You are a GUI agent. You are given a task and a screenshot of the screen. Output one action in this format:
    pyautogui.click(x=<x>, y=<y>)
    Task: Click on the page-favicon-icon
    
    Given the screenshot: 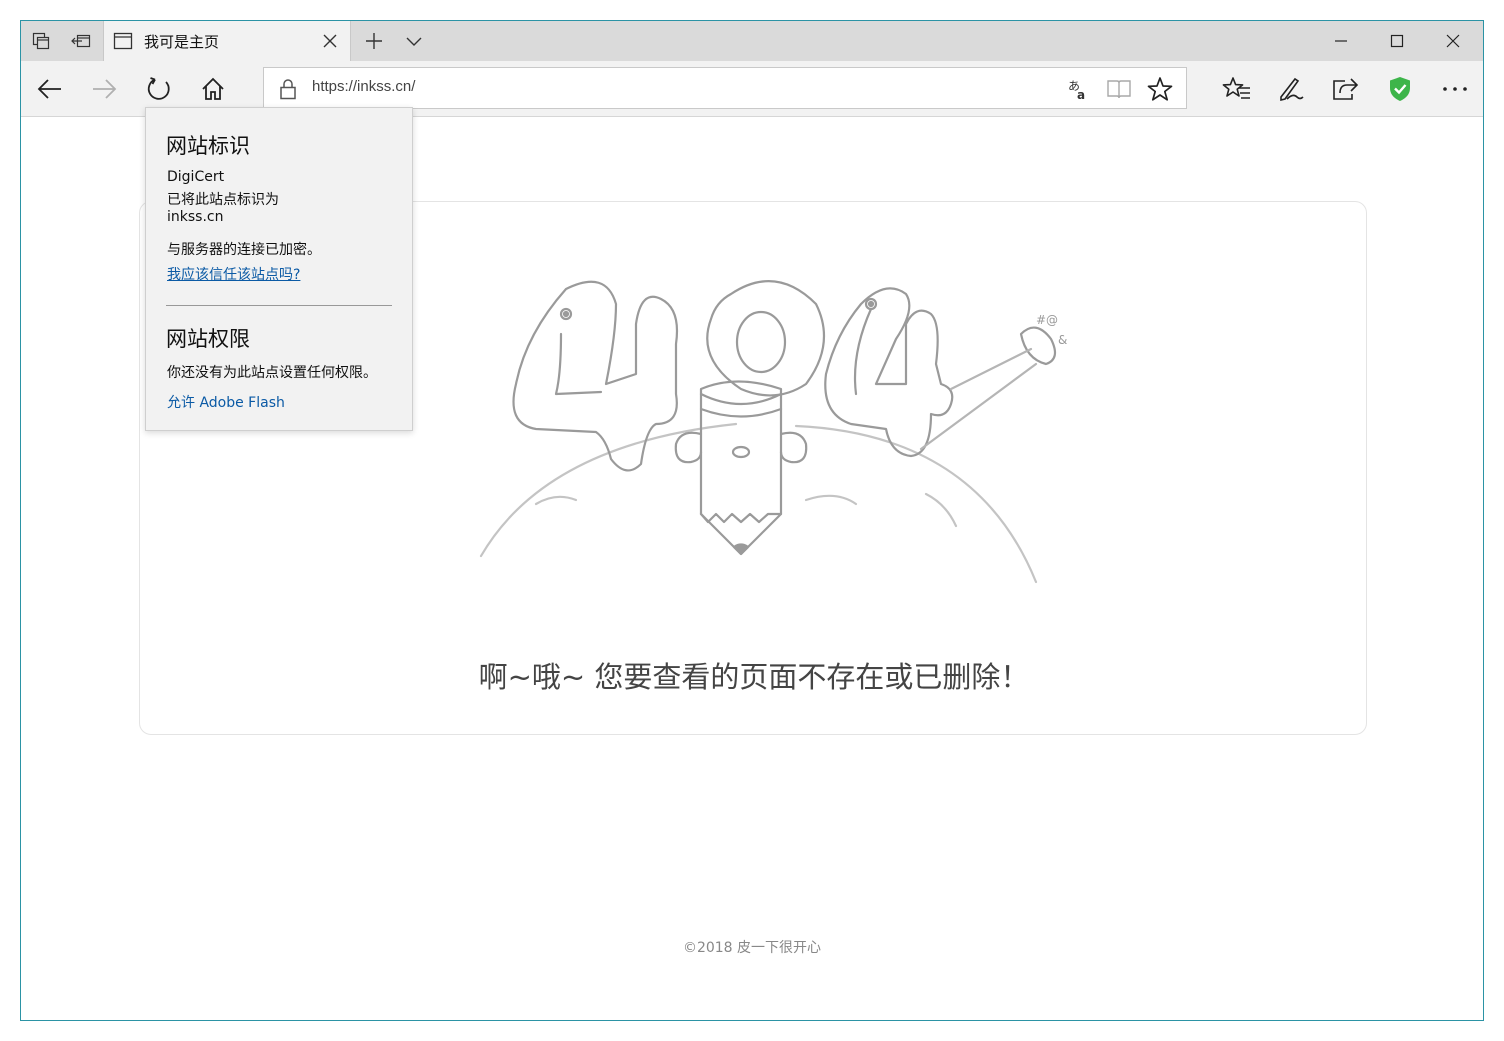 What is the action you would take?
    pyautogui.click(x=123, y=41)
    